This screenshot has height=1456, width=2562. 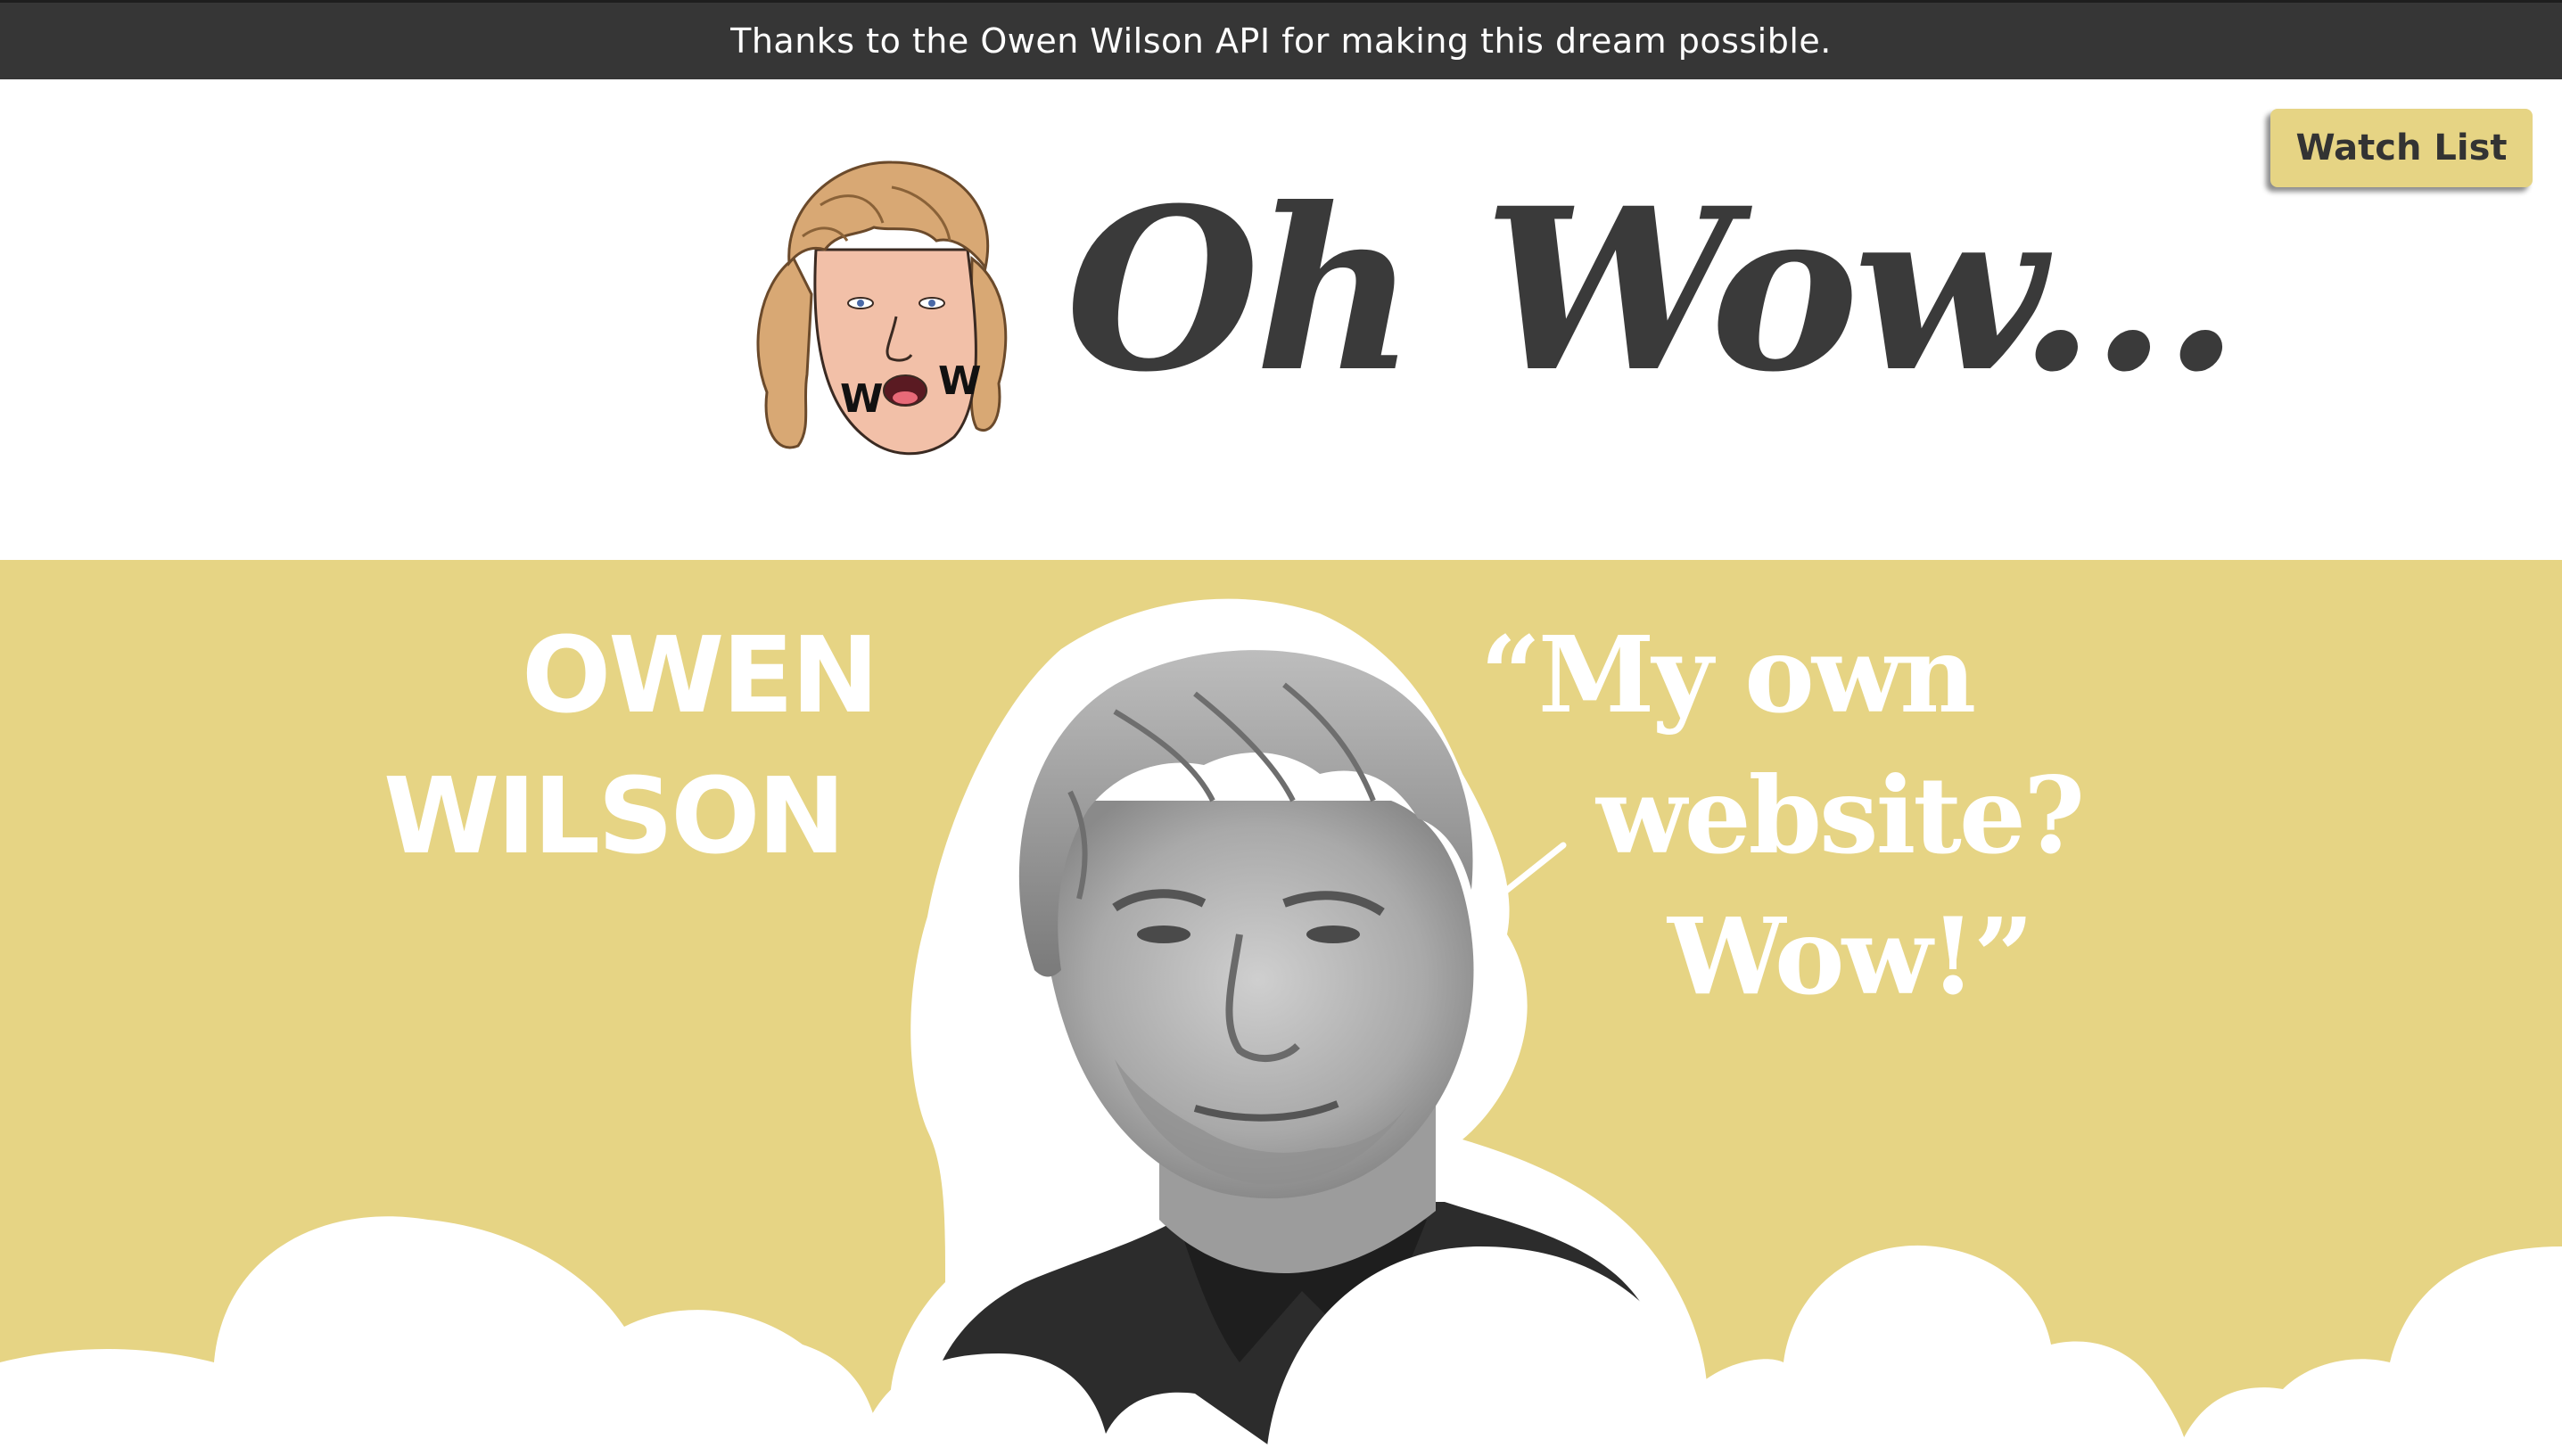 What do you see at coordinates (1851, 956) in the screenshot?
I see `hero-quote-line3: Wow!”` at bounding box center [1851, 956].